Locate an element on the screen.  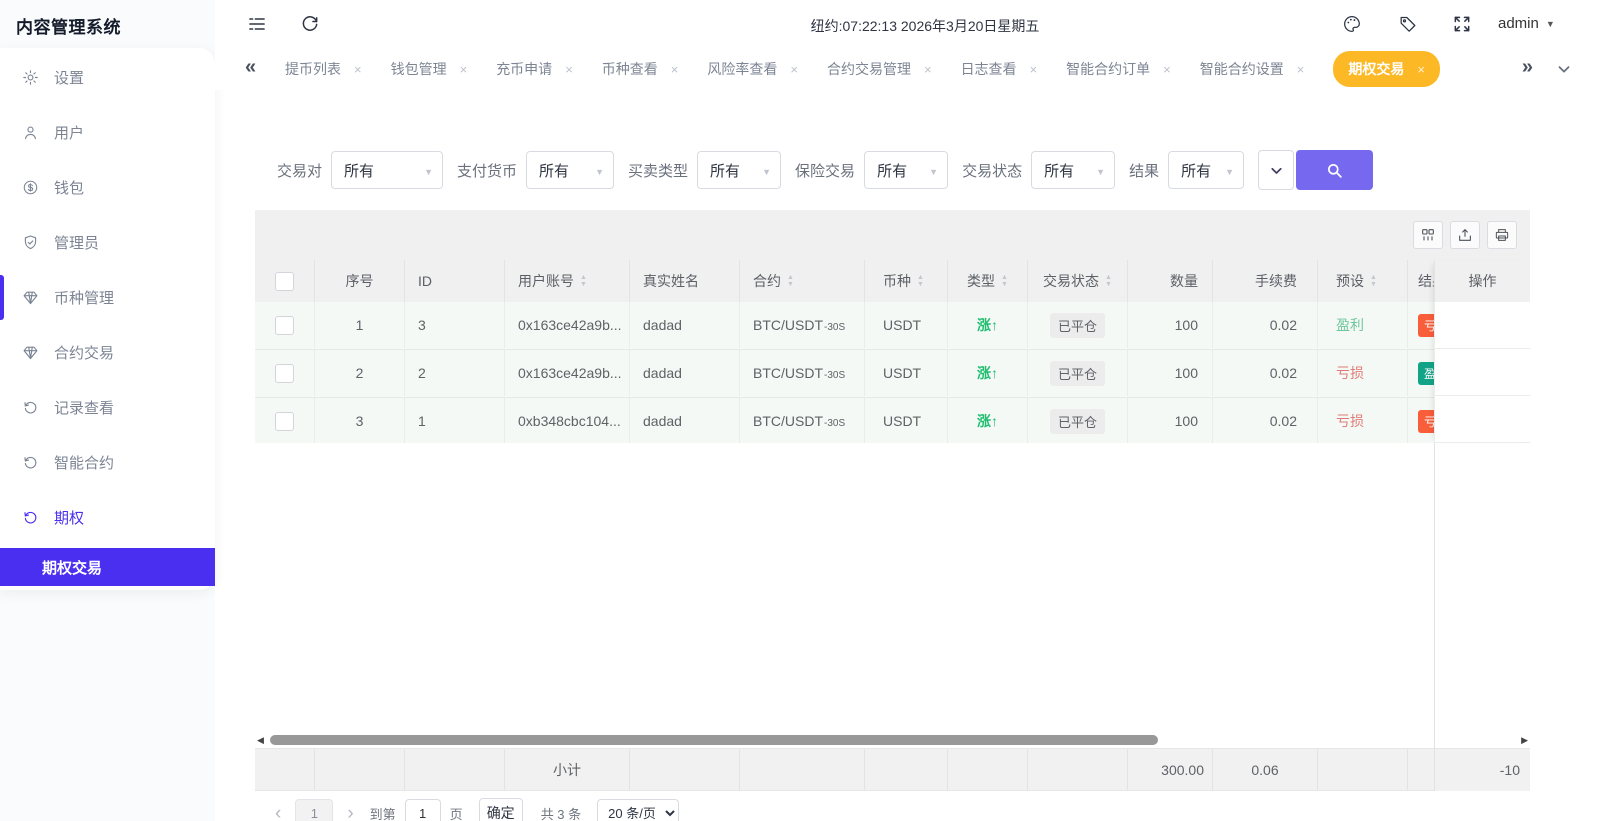
chevron-down-icon: ▼ is located at coordinates (1230, 172).